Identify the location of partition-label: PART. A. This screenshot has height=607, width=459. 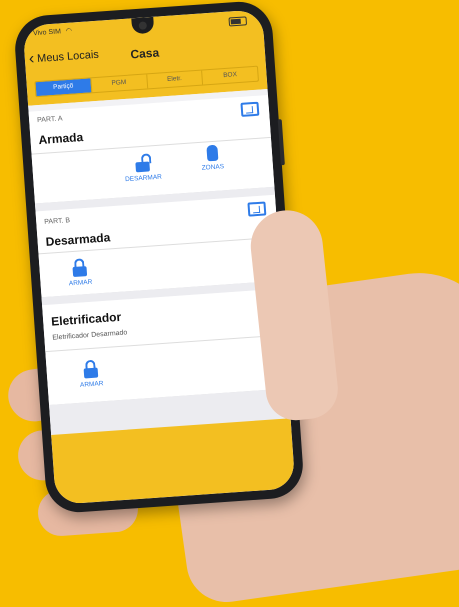
(49, 120).